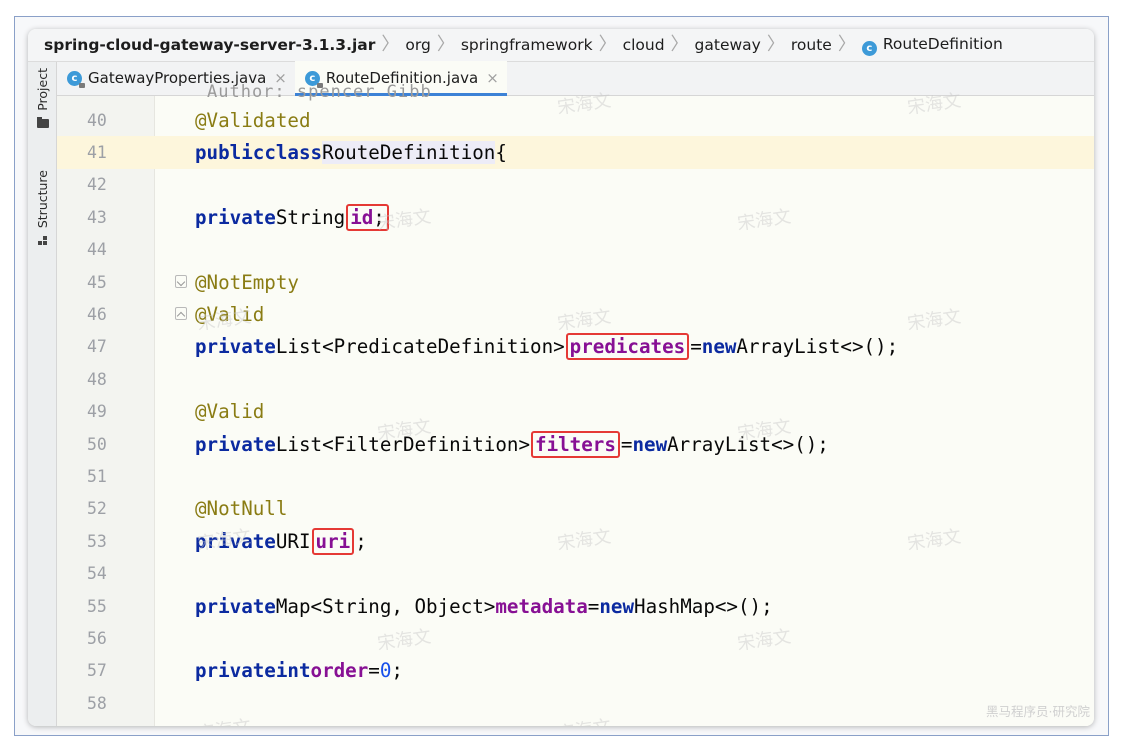 This screenshot has height=752, width=1128. I want to click on code-text: @NotEmpty, so click(247, 282).